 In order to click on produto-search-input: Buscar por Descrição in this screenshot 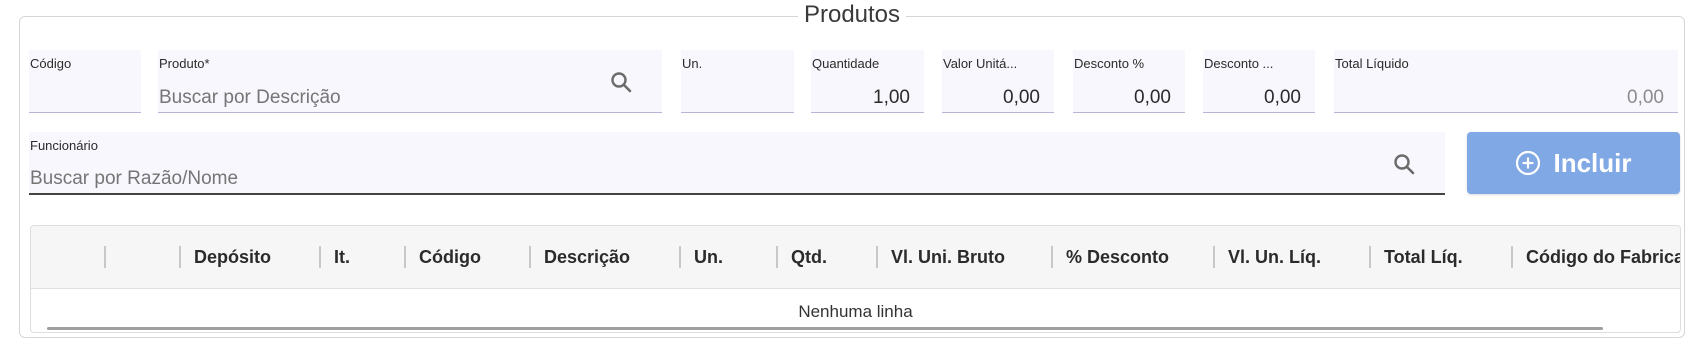, I will do `click(250, 98)`.